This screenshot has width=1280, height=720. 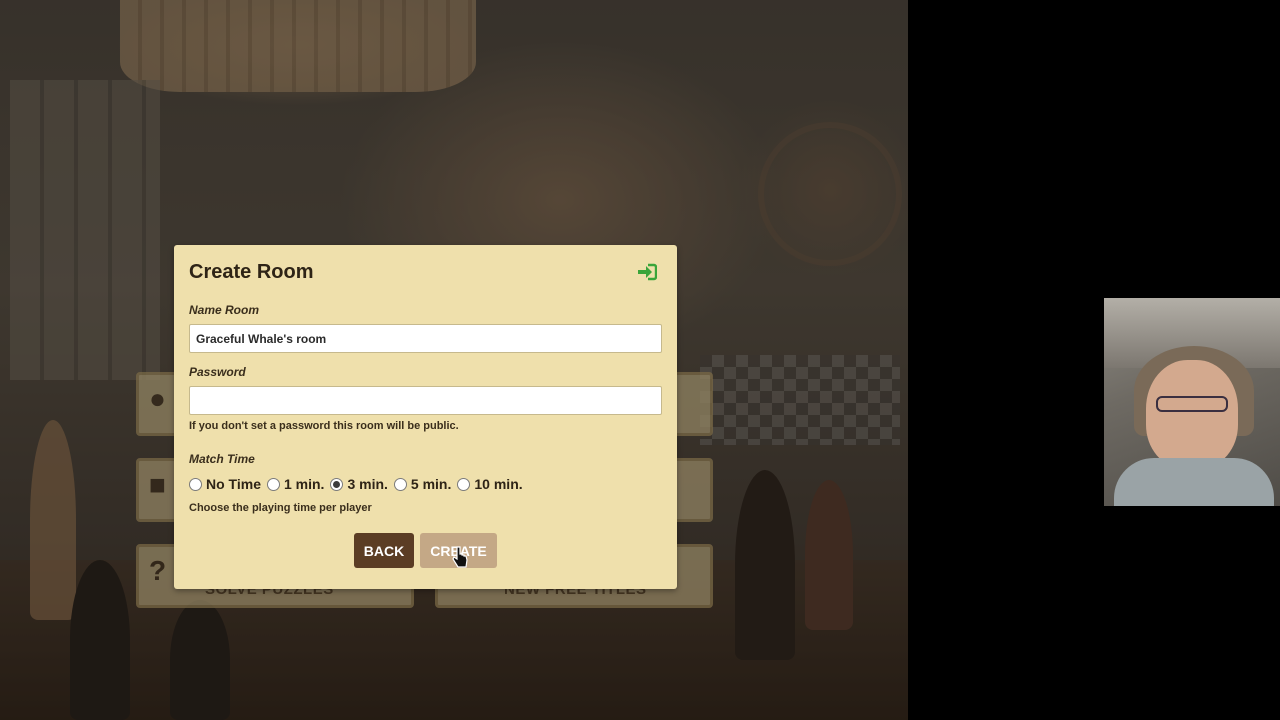 What do you see at coordinates (233, 484) in the screenshot?
I see `radio-label: No Time` at bounding box center [233, 484].